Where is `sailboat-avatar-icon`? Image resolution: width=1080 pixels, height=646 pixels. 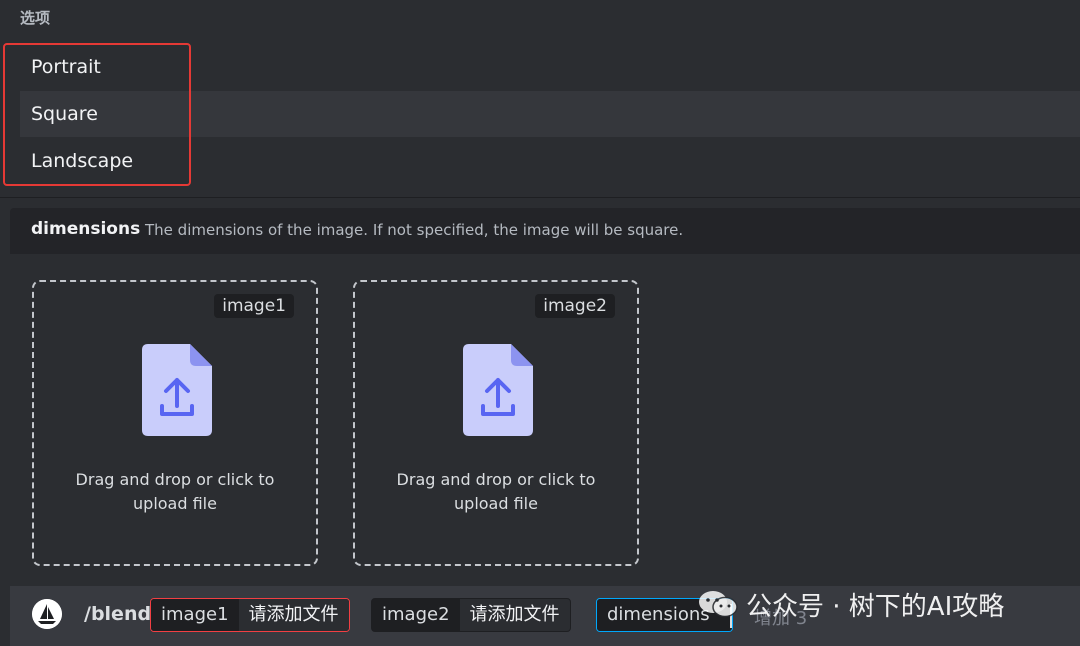
sailboat-avatar-icon is located at coordinates (47, 614).